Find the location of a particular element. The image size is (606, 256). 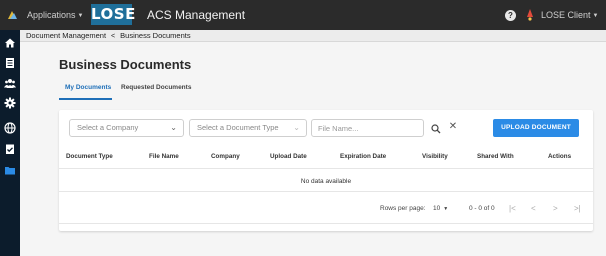

column-header: Document Type is located at coordinates (89, 156).